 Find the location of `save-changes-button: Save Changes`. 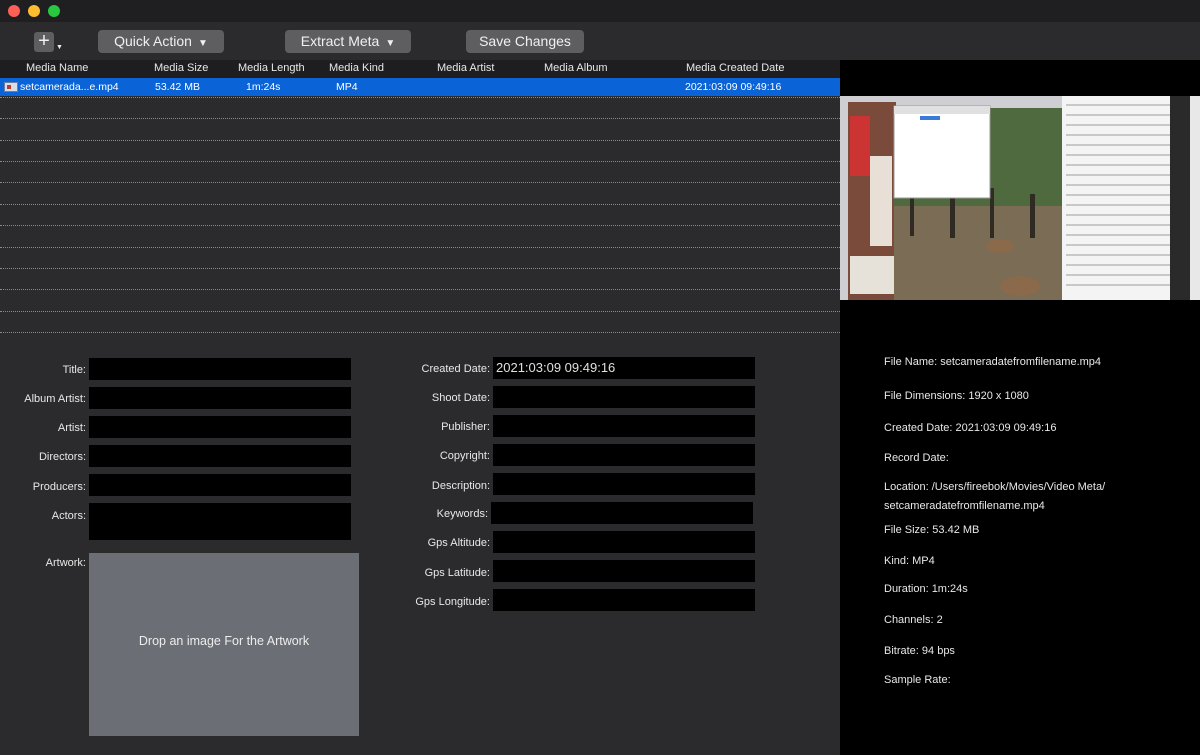

save-changes-button: Save Changes is located at coordinates (525, 41).